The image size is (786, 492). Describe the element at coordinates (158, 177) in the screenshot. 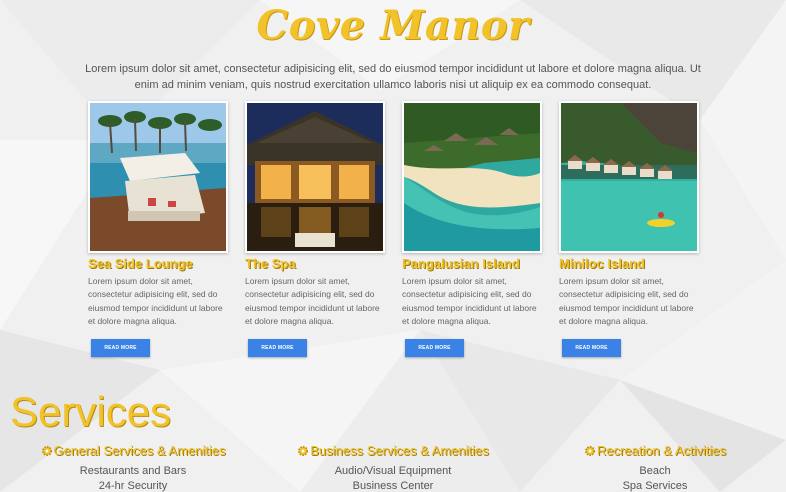

I see `sea-side-lounge-photo` at that location.